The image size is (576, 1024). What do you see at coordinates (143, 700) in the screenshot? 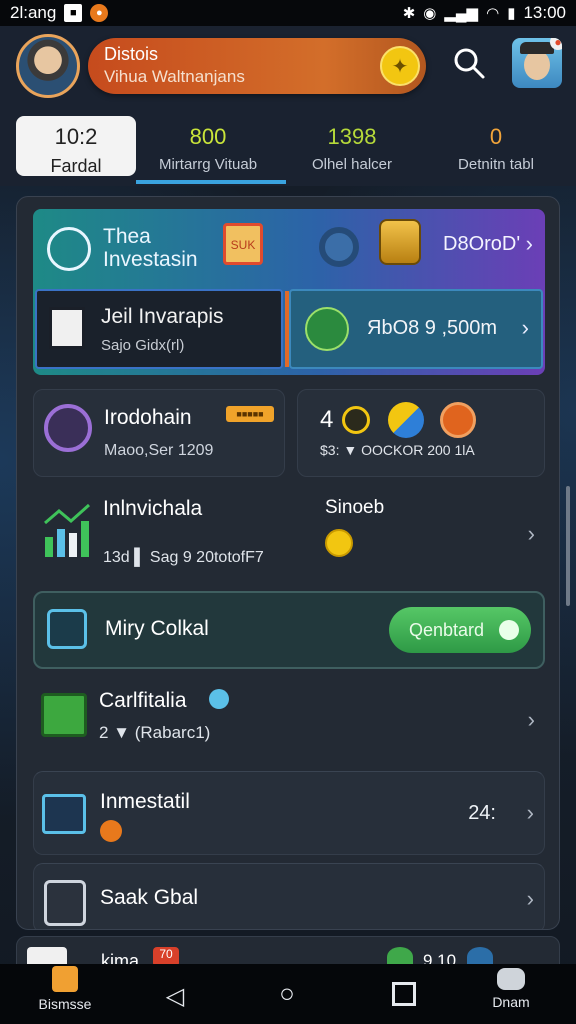
I see `certificate-name: Carlfitalia` at bounding box center [143, 700].